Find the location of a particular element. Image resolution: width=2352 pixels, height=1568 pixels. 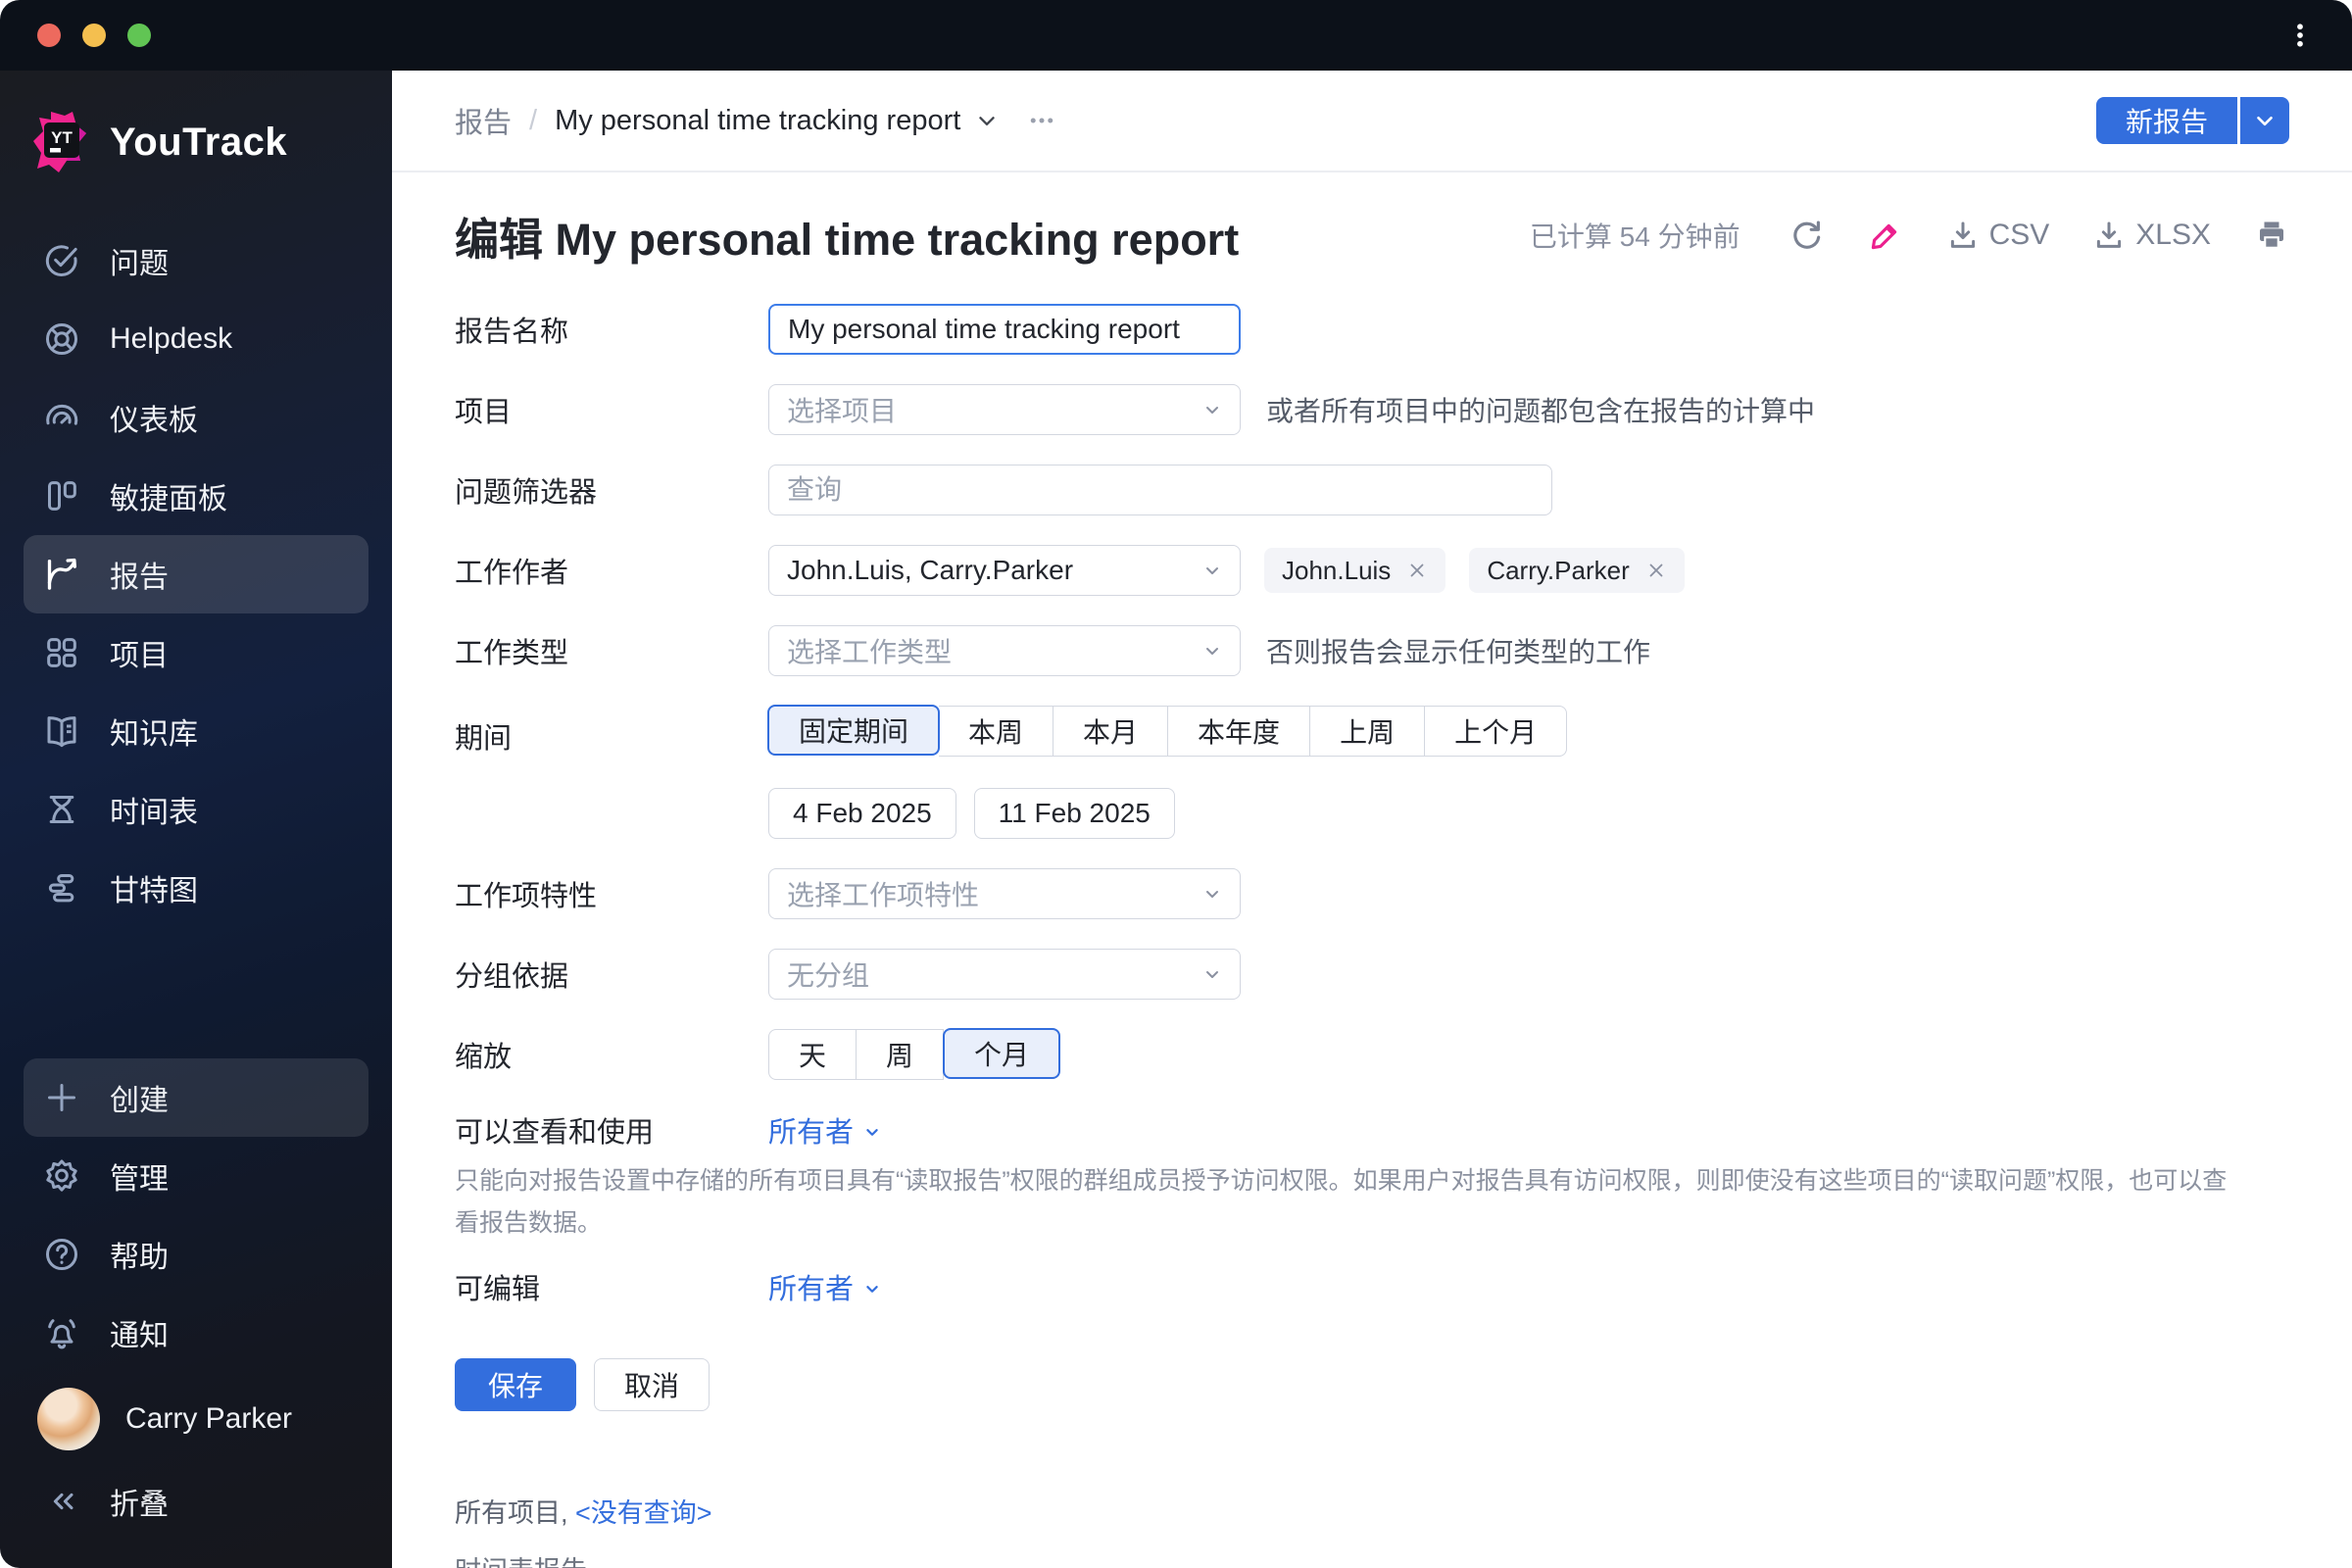

sidebar-item-knowledge-base: 知识库 is located at coordinates (196, 731).